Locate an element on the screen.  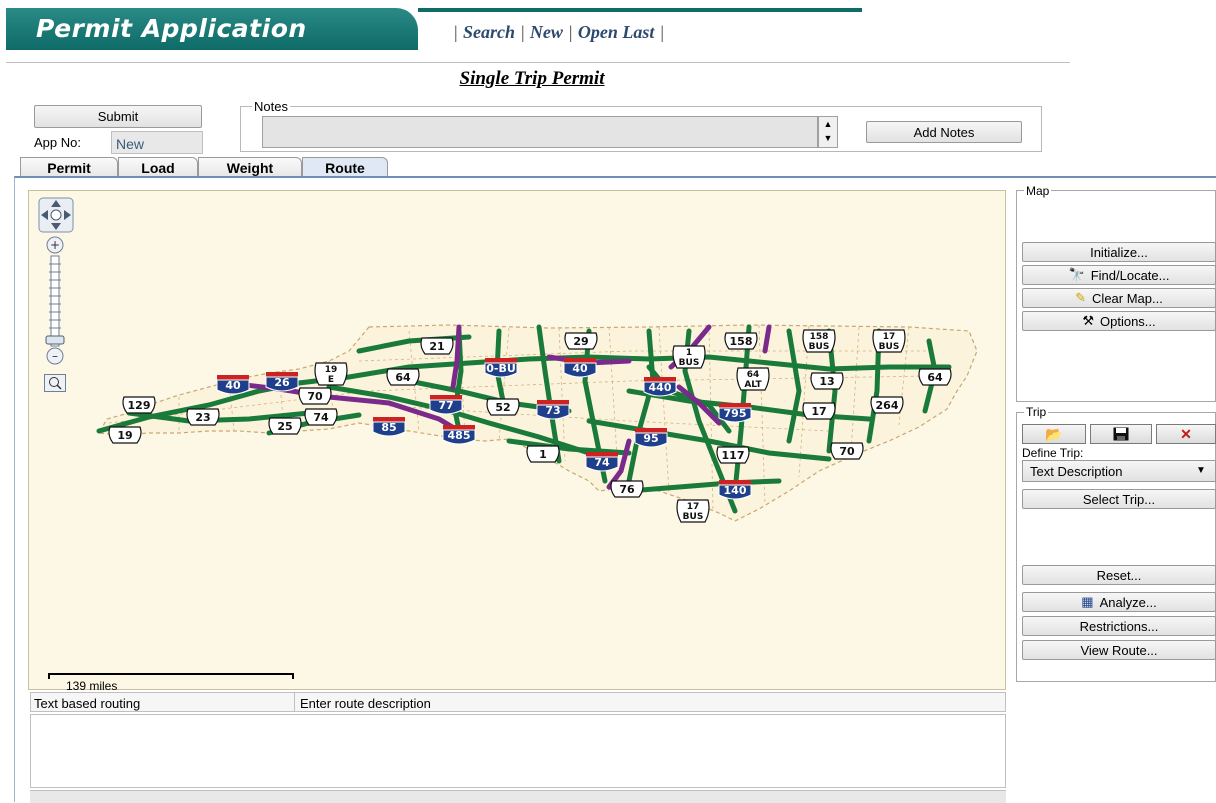
chevron-down-icon: ▼ is located at coordinates (1201, 470).